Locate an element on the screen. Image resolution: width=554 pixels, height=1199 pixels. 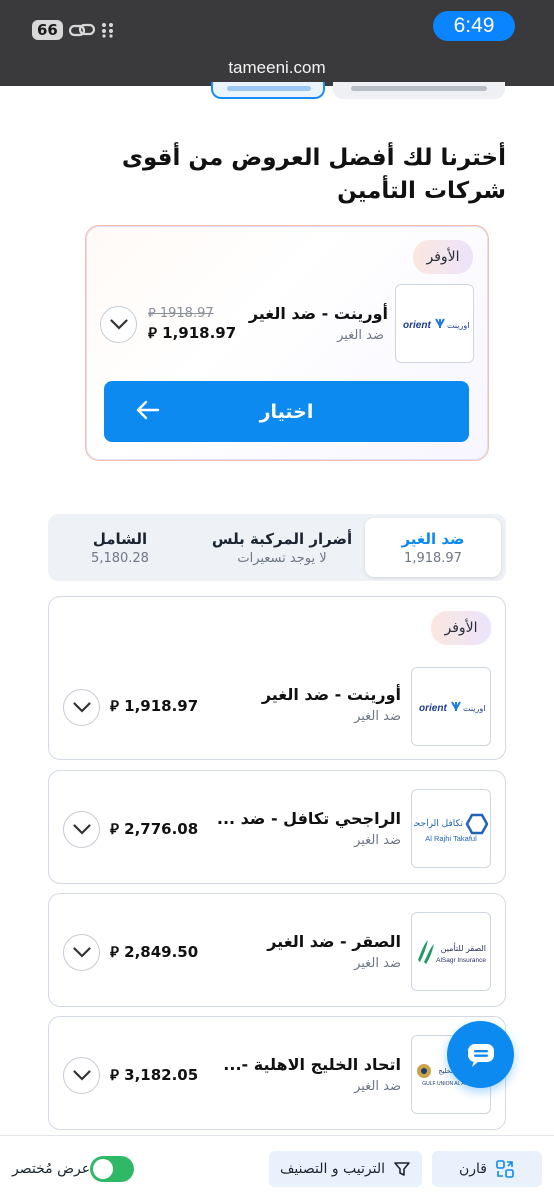
alrajhi-logo: تكافل الراجحي Al Rajhi Takaful is located at coordinates (451, 828).